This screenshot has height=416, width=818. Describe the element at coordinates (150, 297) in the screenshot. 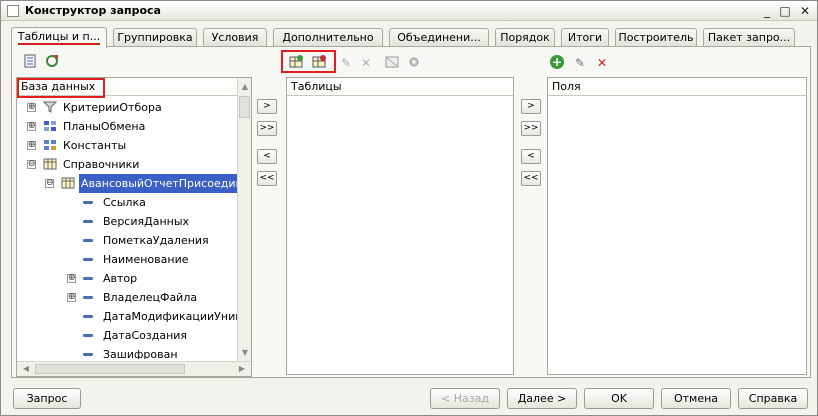

I see `tree-item-label: ВладелецФайла` at that location.